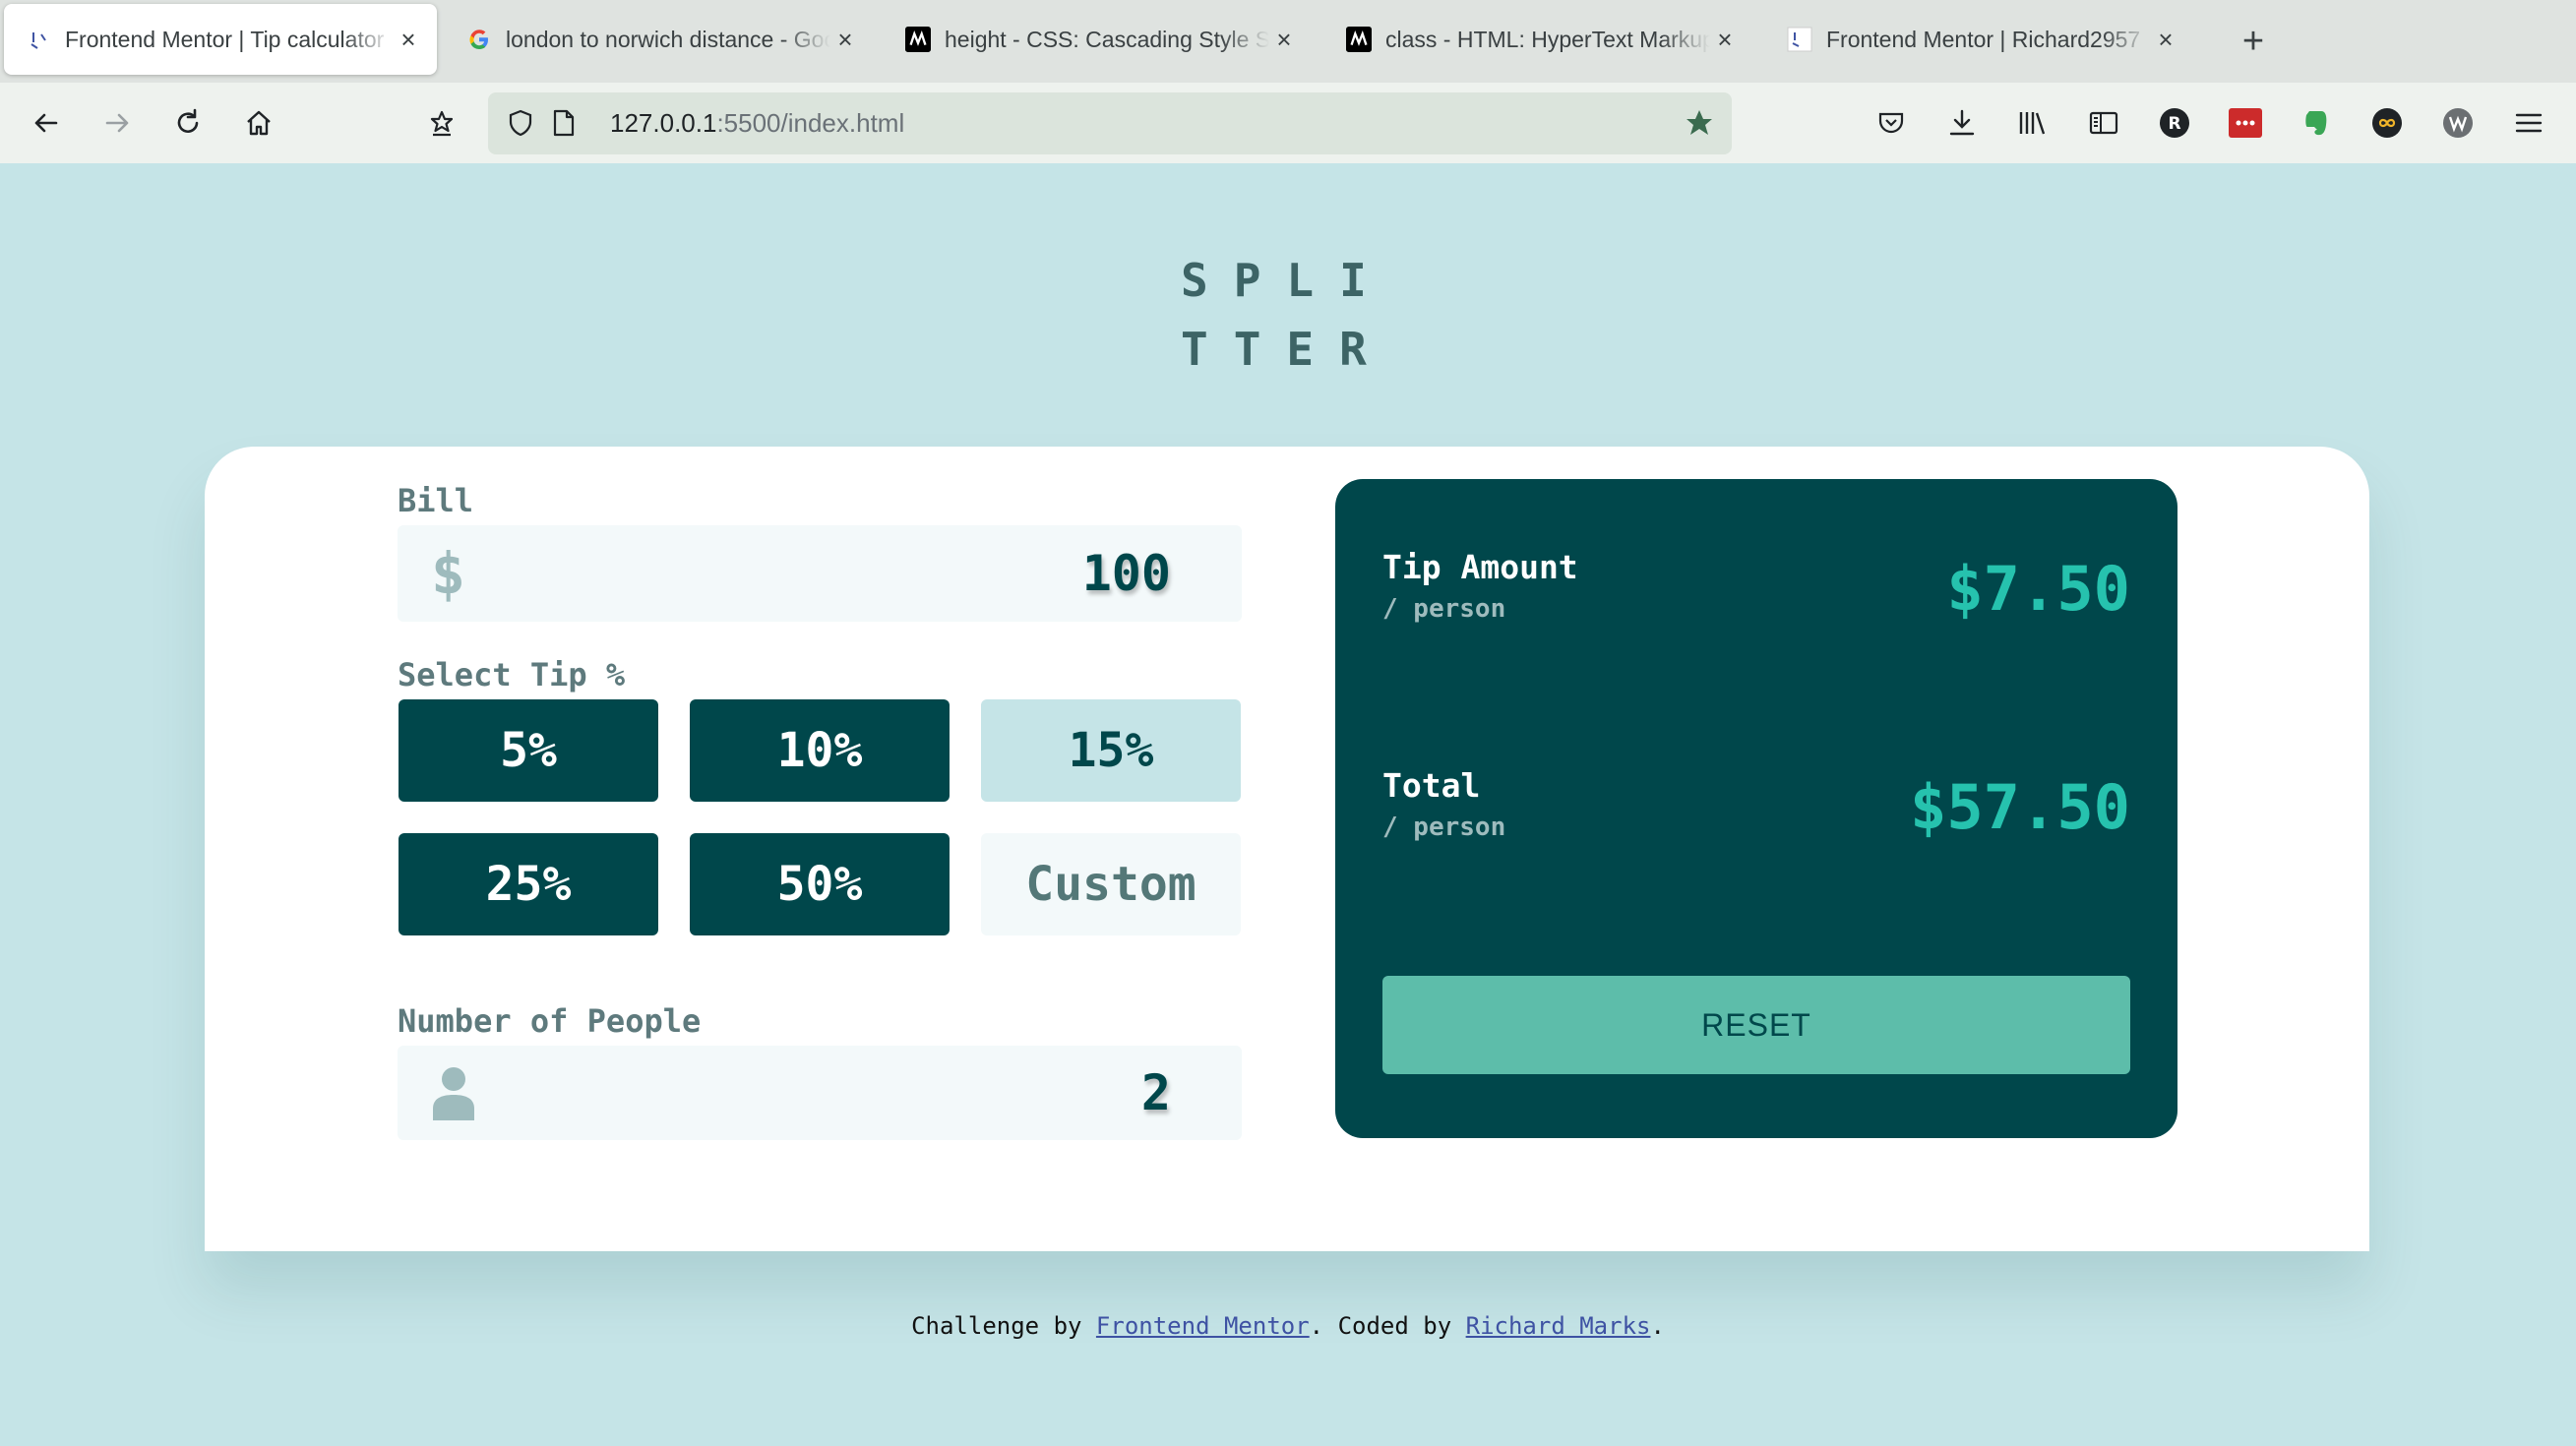 This screenshot has height=1446, width=2576. What do you see at coordinates (1444, 609) in the screenshot?
I see `tip-amount-subtitle: / person` at bounding box center [1444, 609].